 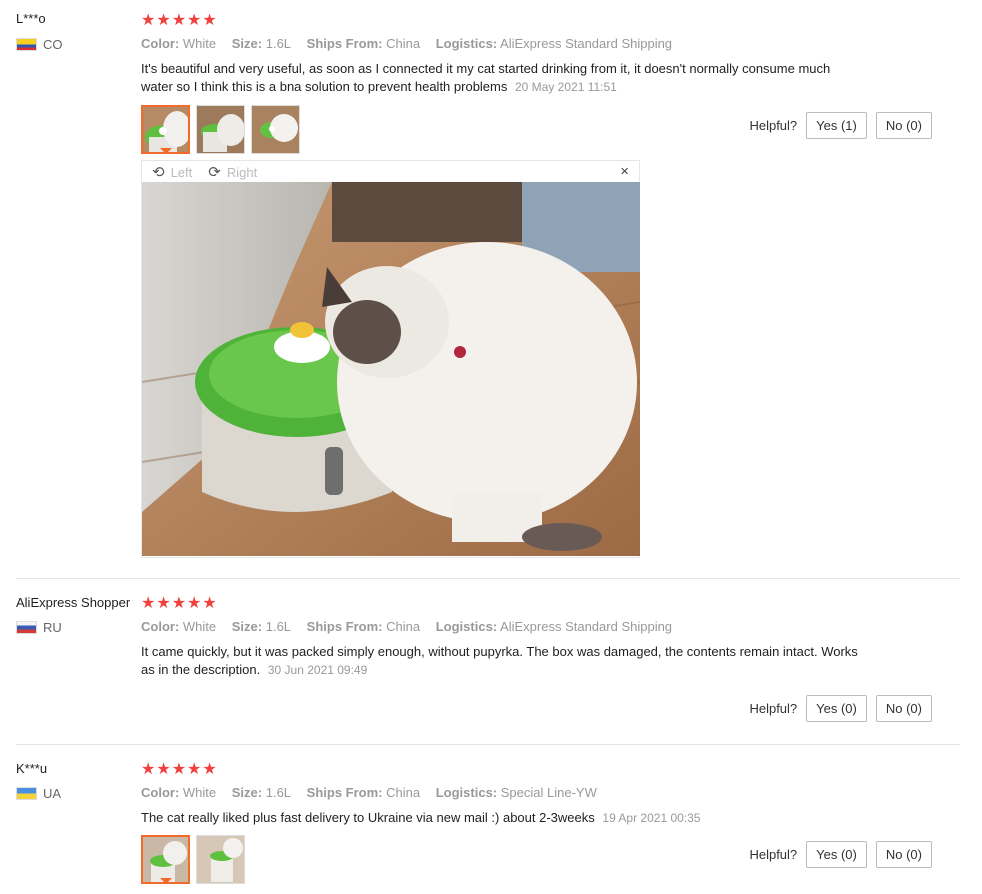 I want to click on rotate-left-button: Left, so click(x=182, y=172).